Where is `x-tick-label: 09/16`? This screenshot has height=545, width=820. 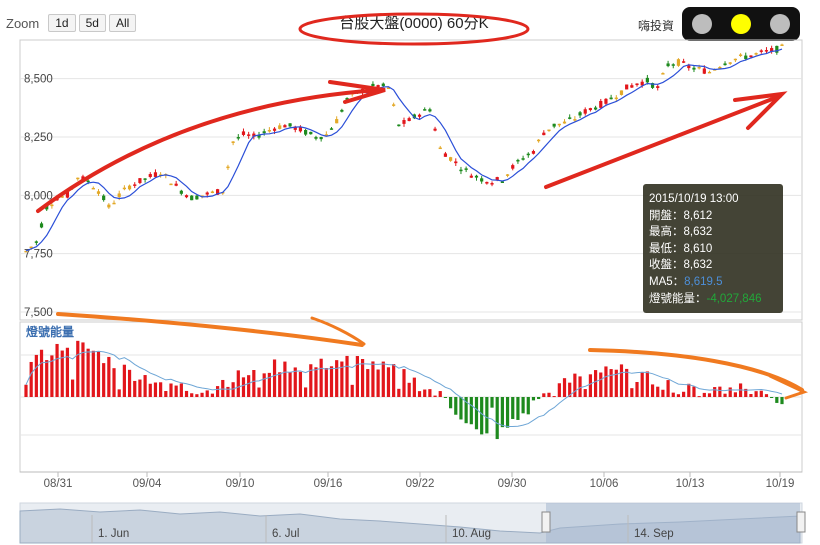
x-tick-label: 09/16 is located at coordinates (328, 484).